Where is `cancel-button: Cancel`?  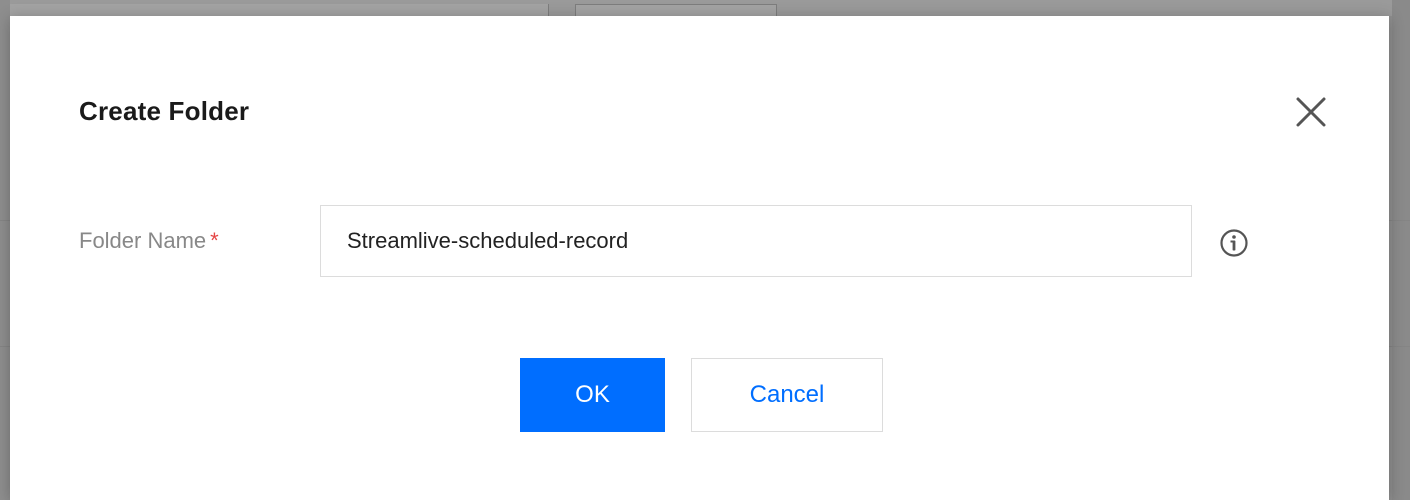
cancel-button: Cancel is located at coordinates (787, 395).